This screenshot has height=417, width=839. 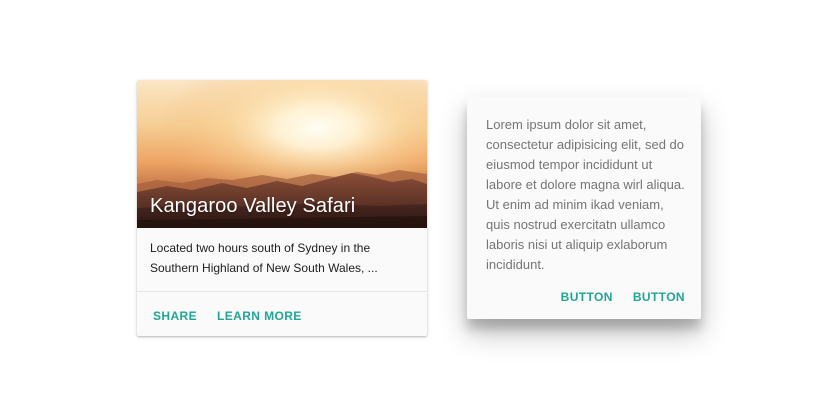 What do you see at coordinates (587, 297) in the screenshot?
I see `card-action-button-1: BUTTON` at bounding box center [587, 297].